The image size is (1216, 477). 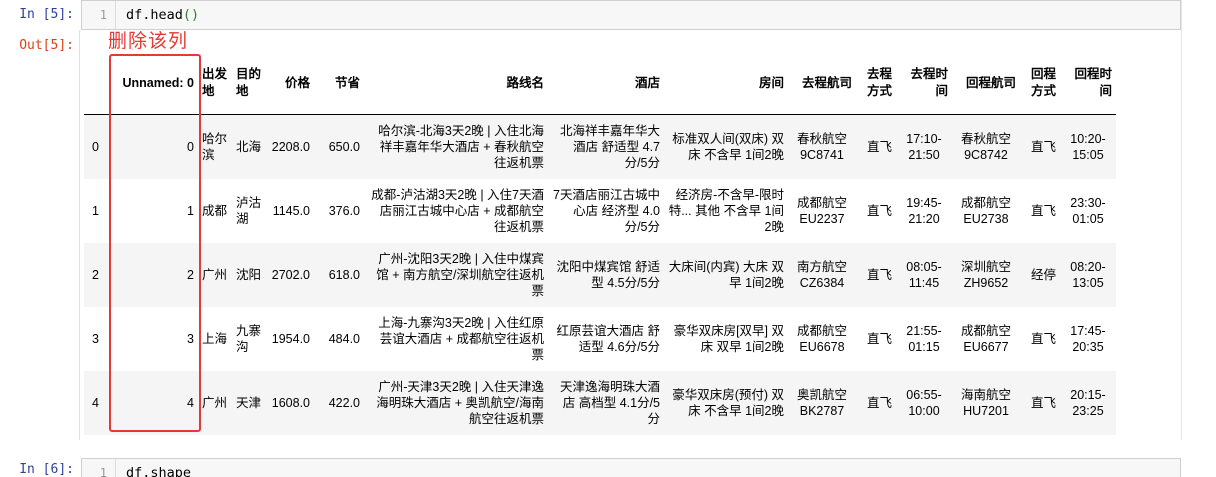 What do you see at coordinates (608, 274) in the screenshot?
I see `cell-hotel: 沈阳中煤宾馆 舒适型 4.5分/5分` at bounding box center [608, 274].